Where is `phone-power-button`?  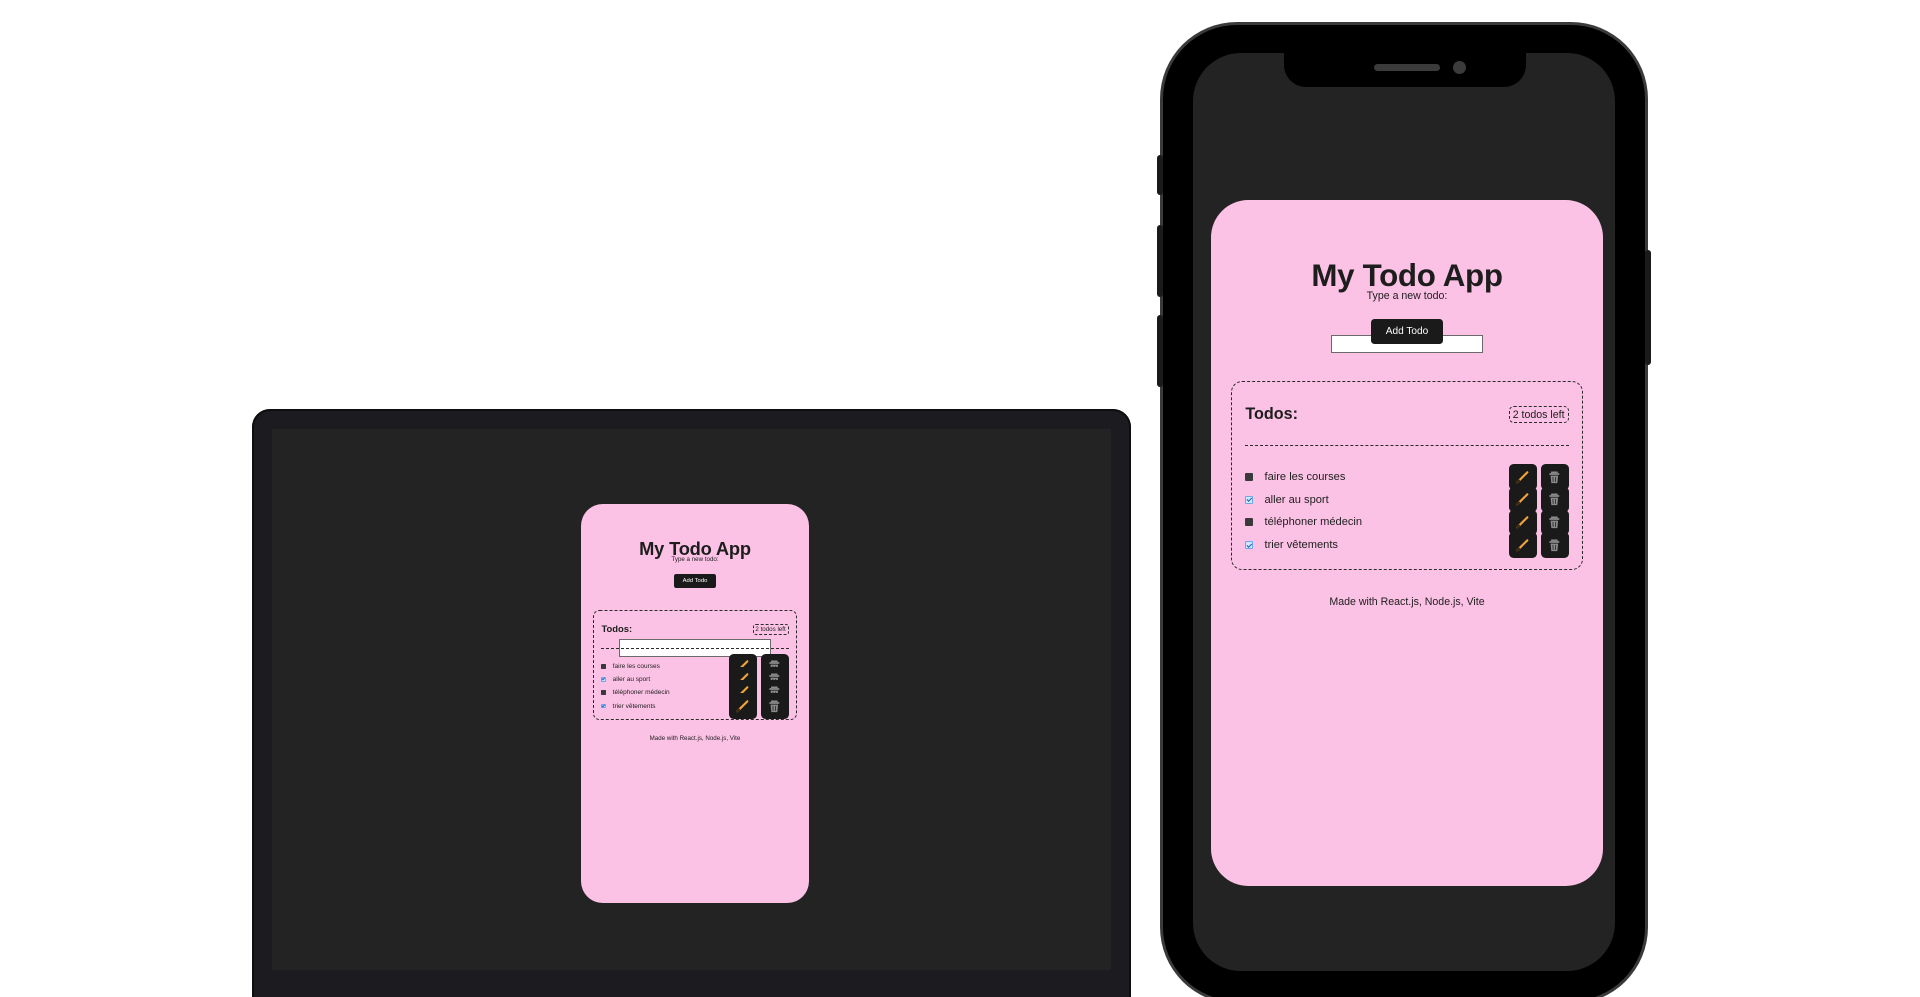 phone-power-button is located at coordinates (1648, 307).